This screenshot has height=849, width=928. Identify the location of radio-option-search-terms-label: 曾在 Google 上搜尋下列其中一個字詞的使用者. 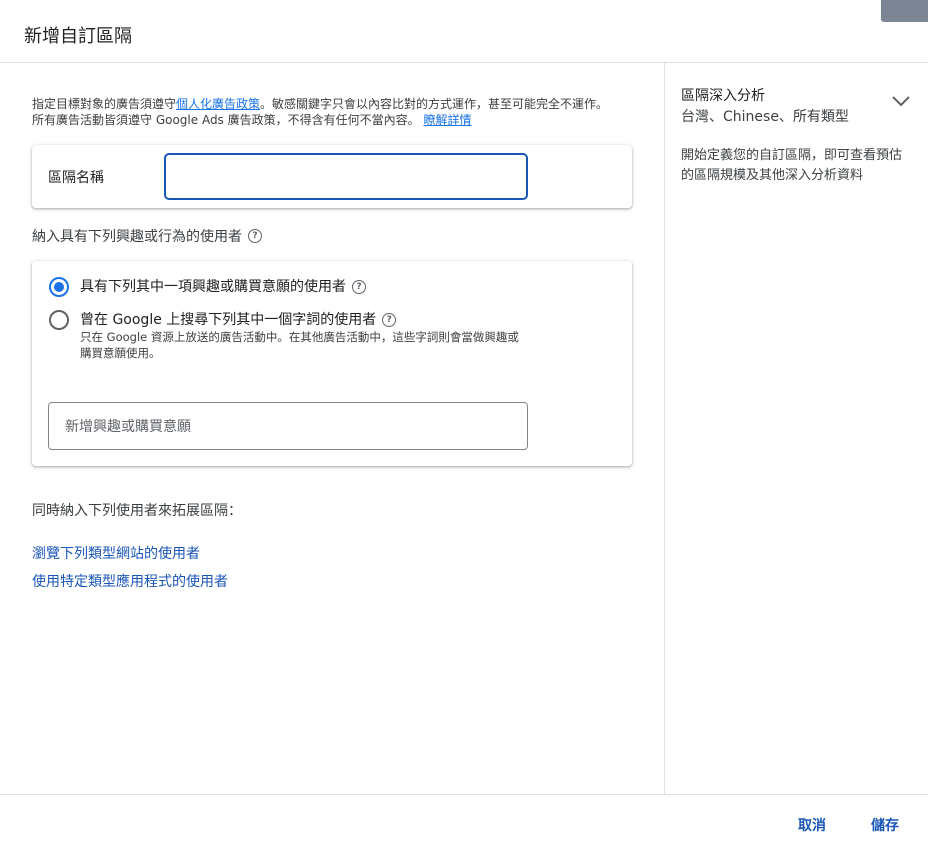
(228, 320).